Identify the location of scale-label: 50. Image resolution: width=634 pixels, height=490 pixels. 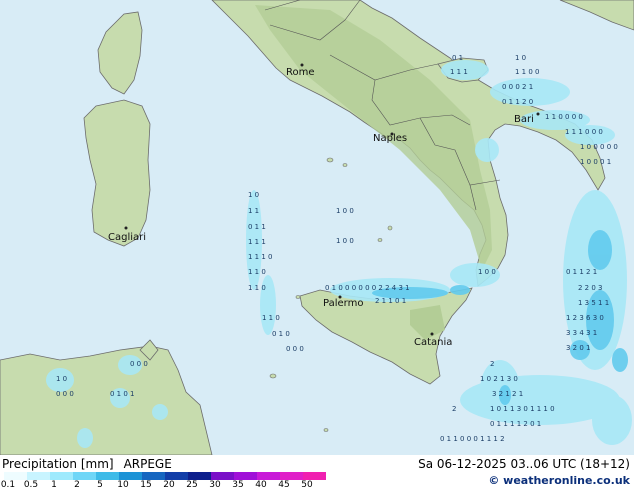
(307, 485).